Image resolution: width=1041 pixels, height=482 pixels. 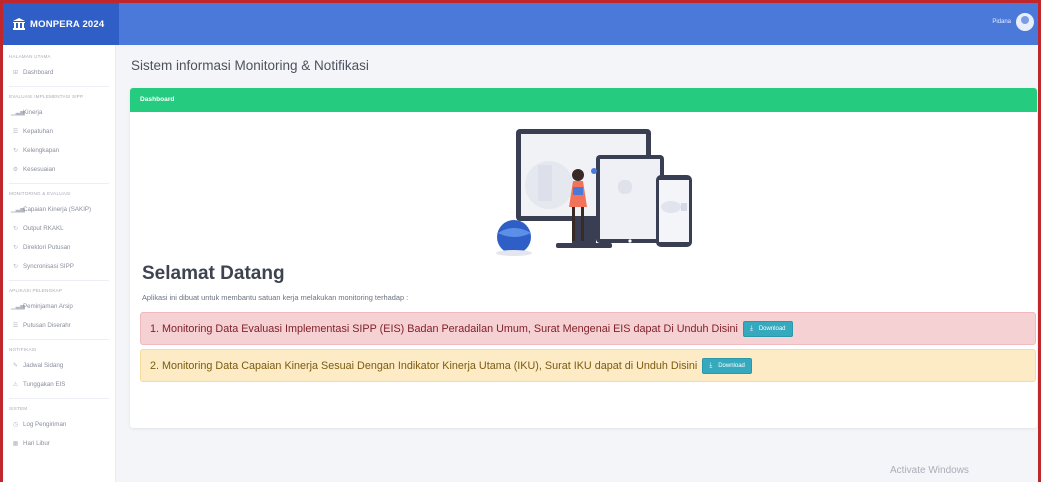 What do you see at coordinates (15, 444) in the screenshot?
I see `calendar-icon: ▦` at bounding box center [15, 444].